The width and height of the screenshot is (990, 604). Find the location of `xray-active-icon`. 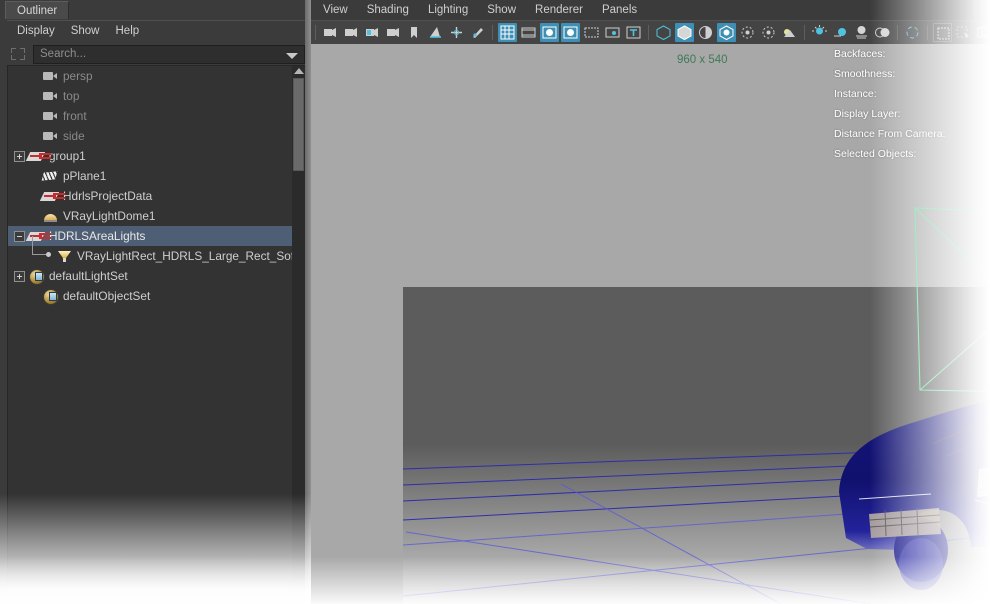

xray-active-icon is located at coordinates (963, 32).